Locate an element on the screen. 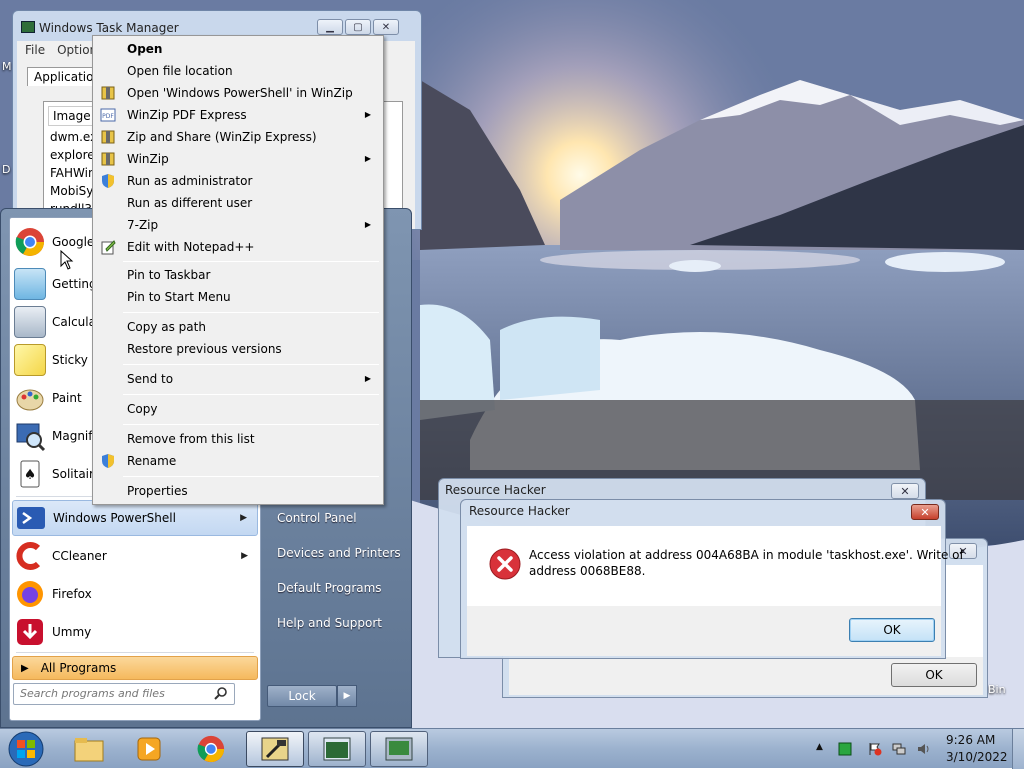 Image resolution: width=1024 pixels, height=769 pixels. search-placeholder: Search programs and files is located at coordinates (92, 693).